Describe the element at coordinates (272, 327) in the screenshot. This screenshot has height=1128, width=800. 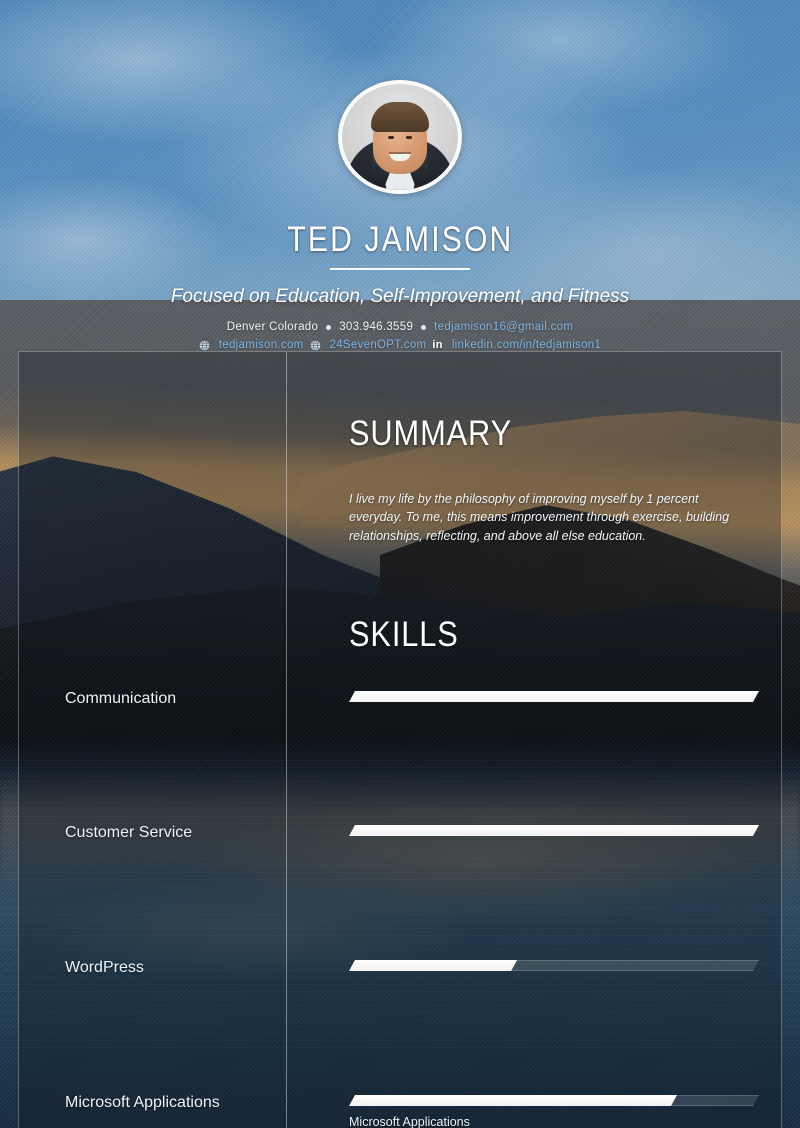
I see `location-text: Denver Colorado` at that location.